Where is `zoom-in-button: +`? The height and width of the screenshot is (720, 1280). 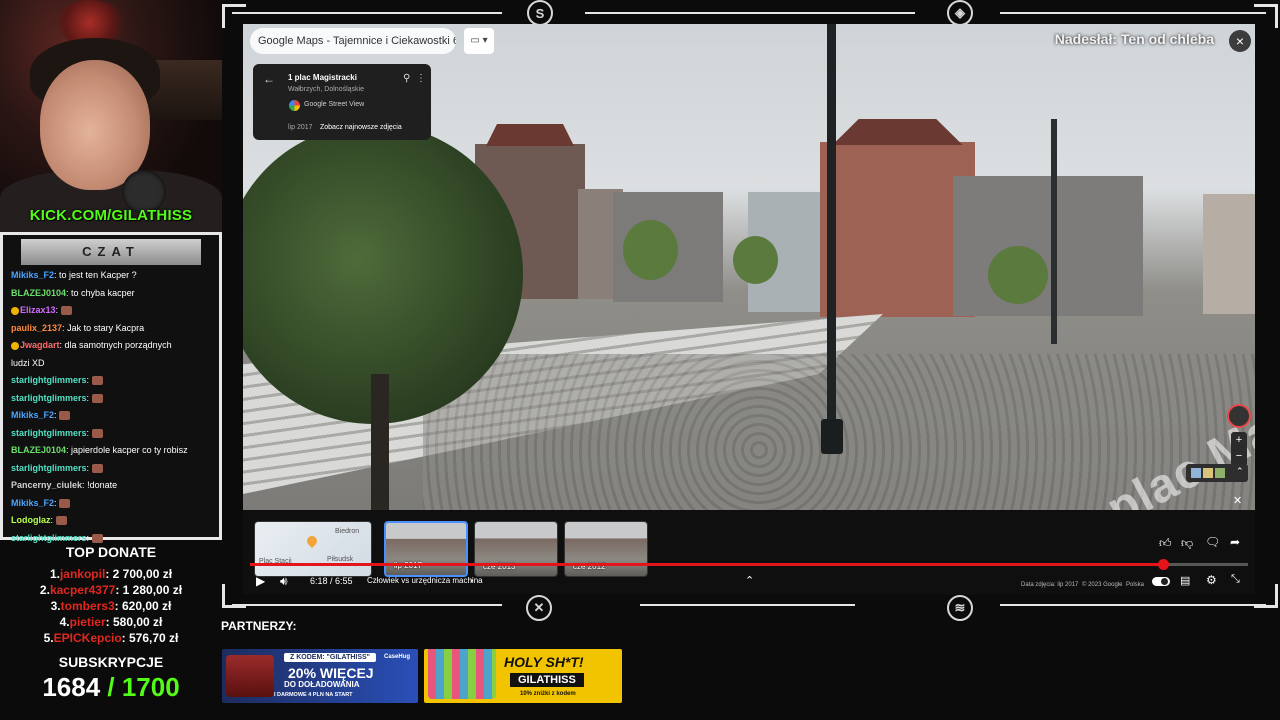 zoom-in-button: + is located at coordinates (1239, 440).